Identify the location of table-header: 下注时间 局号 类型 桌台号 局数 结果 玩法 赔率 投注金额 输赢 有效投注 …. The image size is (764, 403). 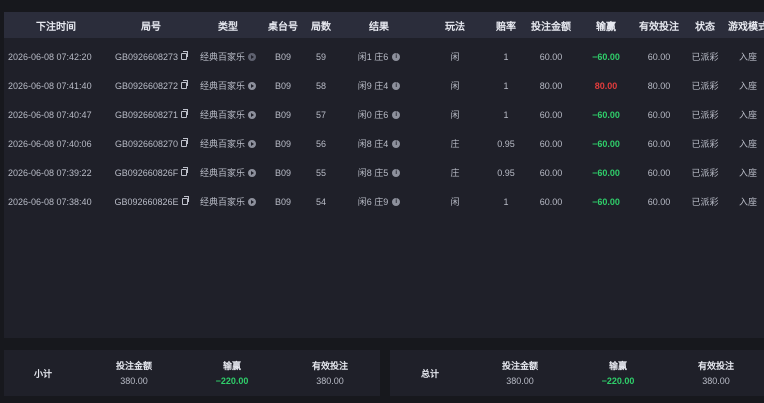
(384, 25).